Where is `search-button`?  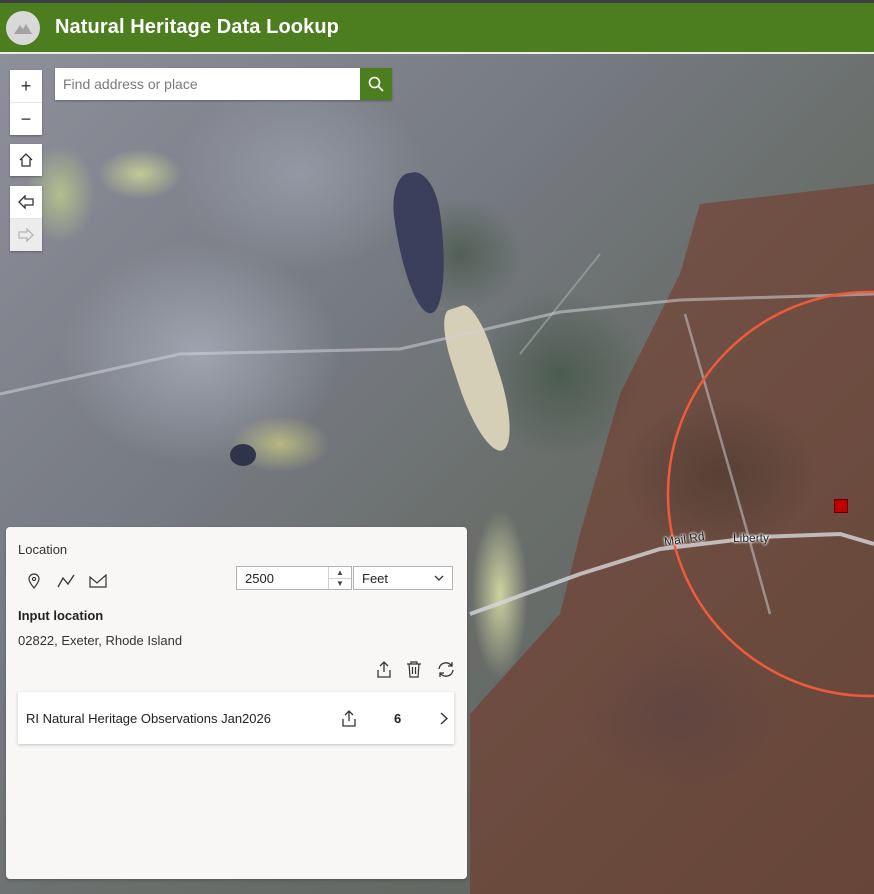
search-button is located at coordinates (376, 84).